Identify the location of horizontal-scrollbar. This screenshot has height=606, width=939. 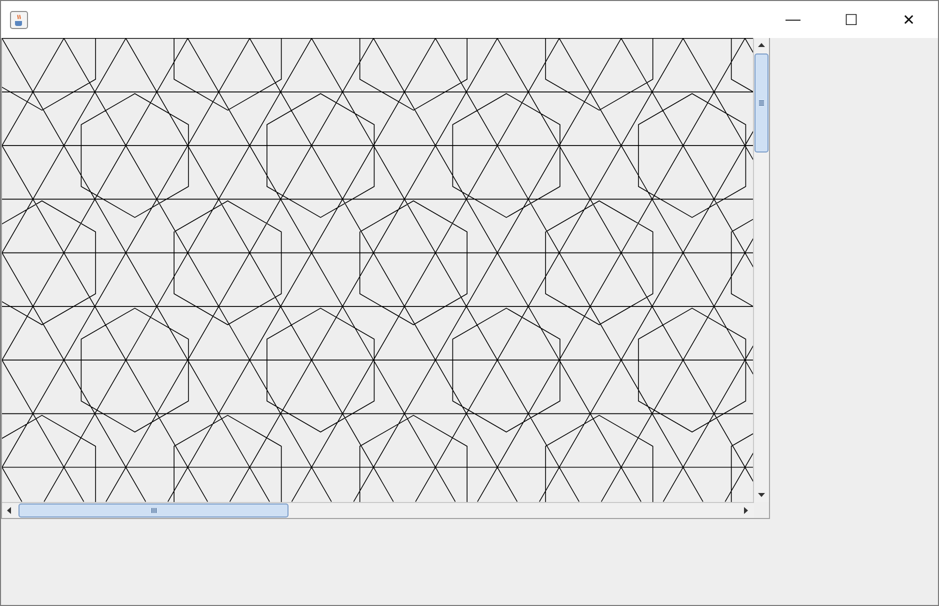
(378, 510).